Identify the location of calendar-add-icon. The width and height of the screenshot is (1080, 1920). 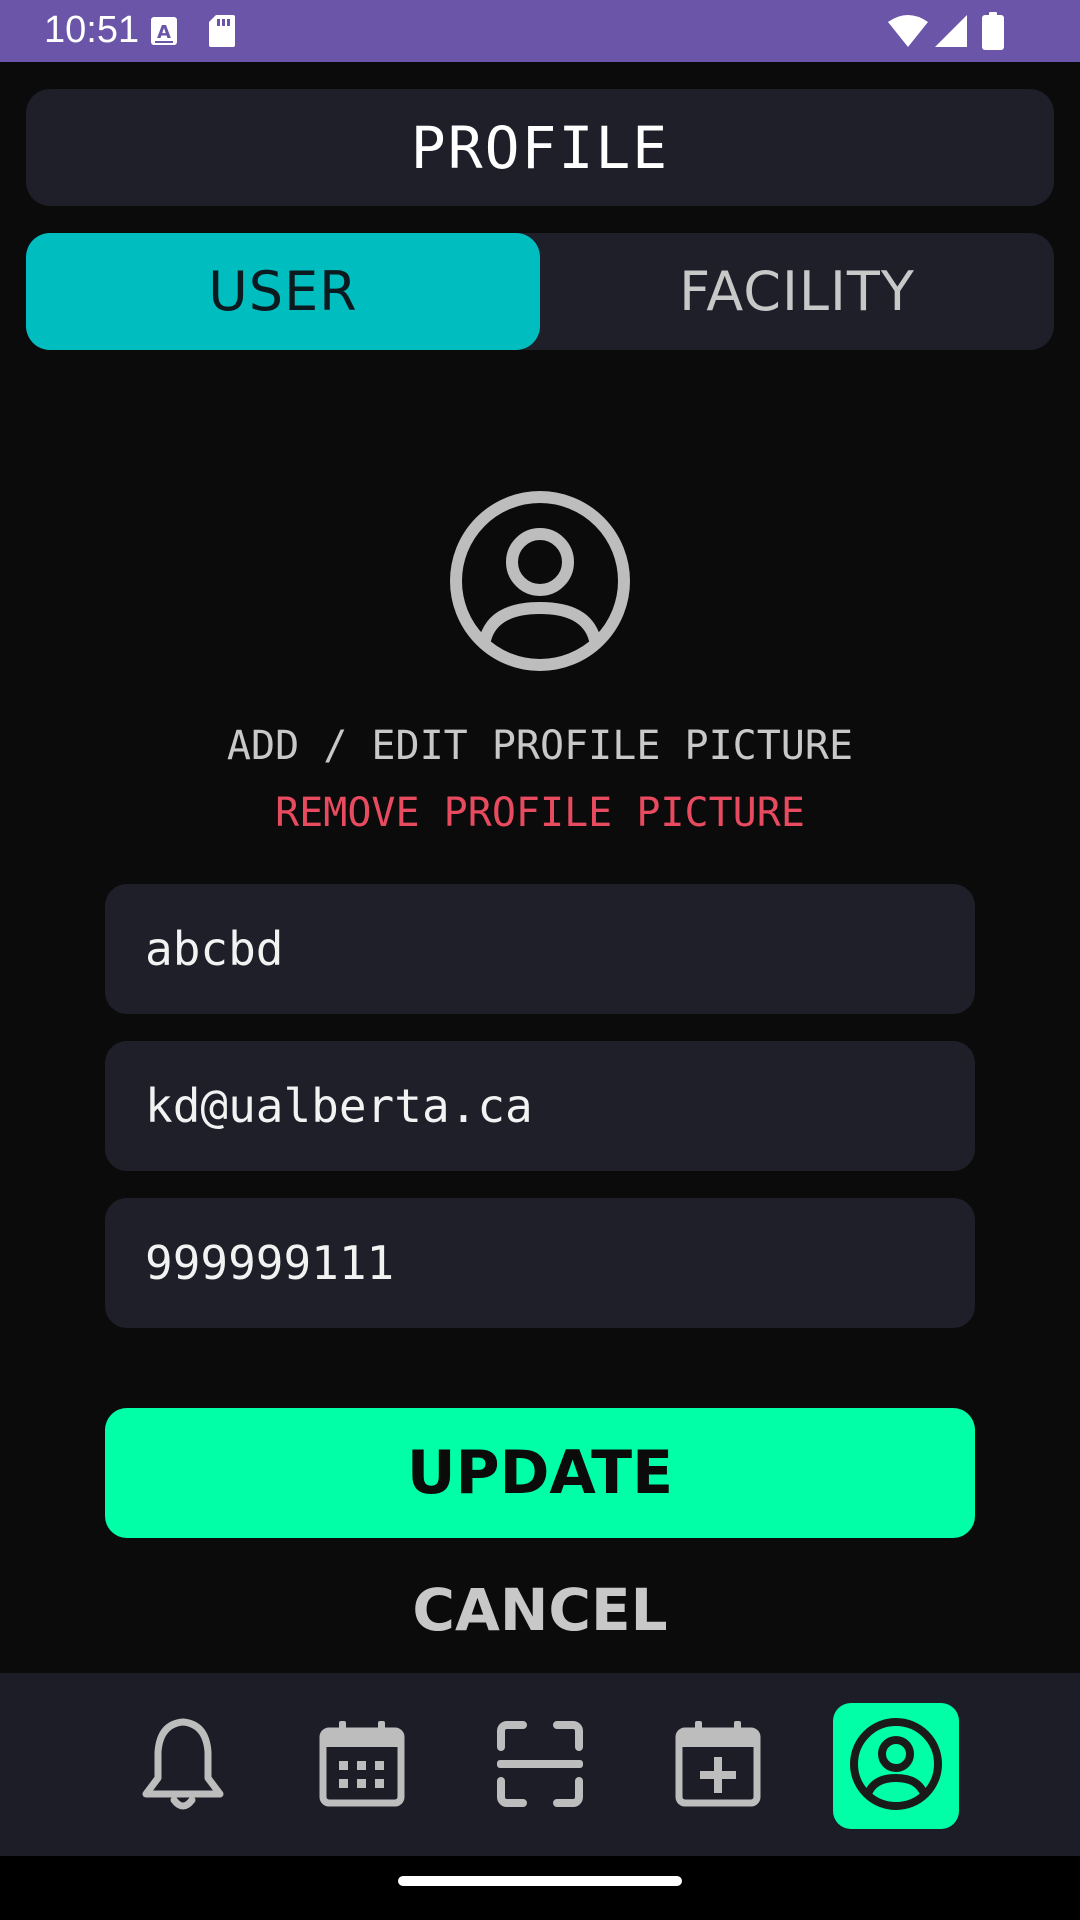
(718, 1766).